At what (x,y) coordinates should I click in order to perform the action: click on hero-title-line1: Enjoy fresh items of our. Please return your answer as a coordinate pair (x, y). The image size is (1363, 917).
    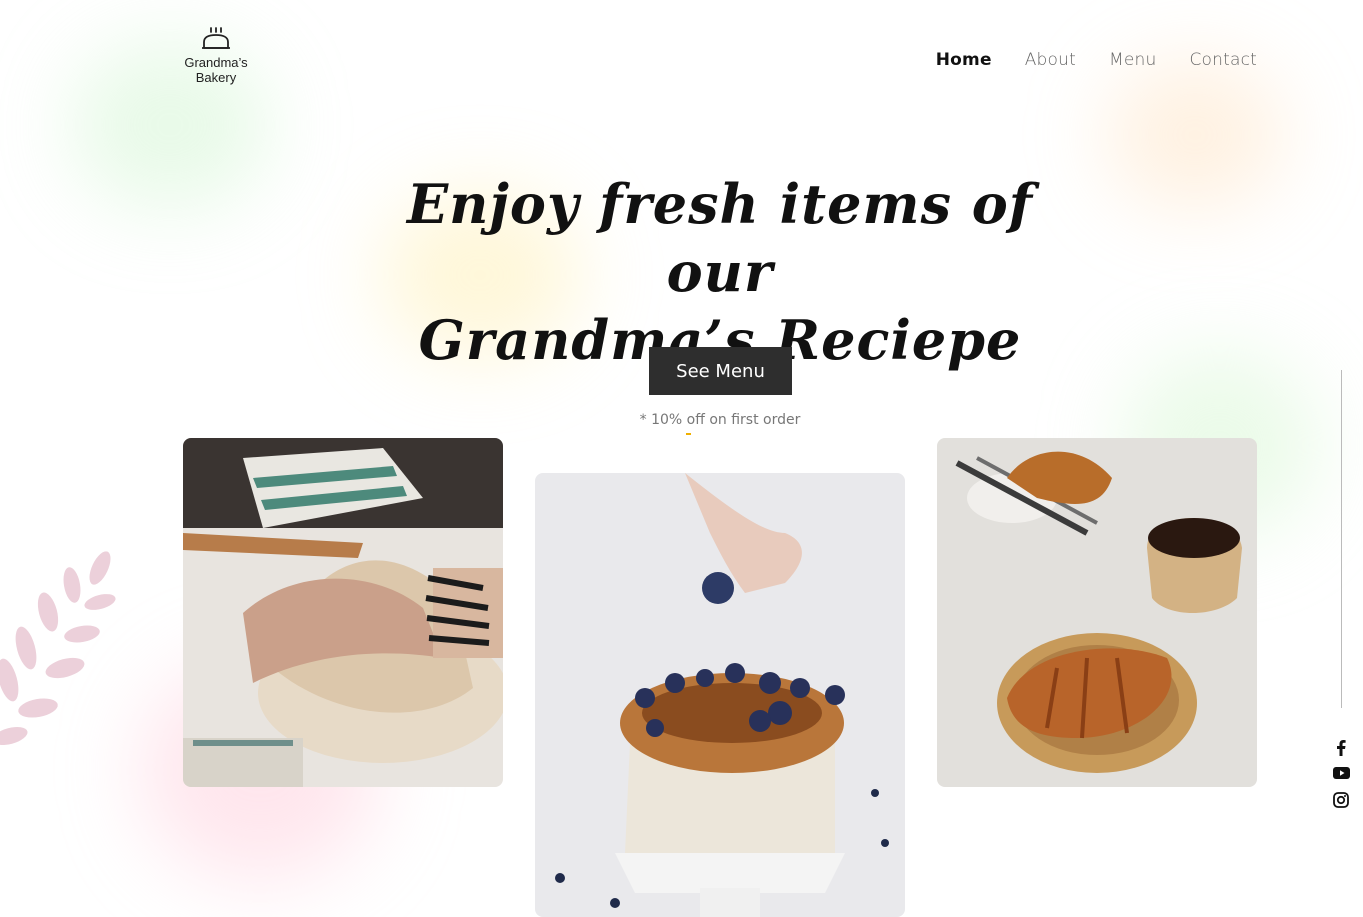
    Looking at the image, I should click on (720, 238).